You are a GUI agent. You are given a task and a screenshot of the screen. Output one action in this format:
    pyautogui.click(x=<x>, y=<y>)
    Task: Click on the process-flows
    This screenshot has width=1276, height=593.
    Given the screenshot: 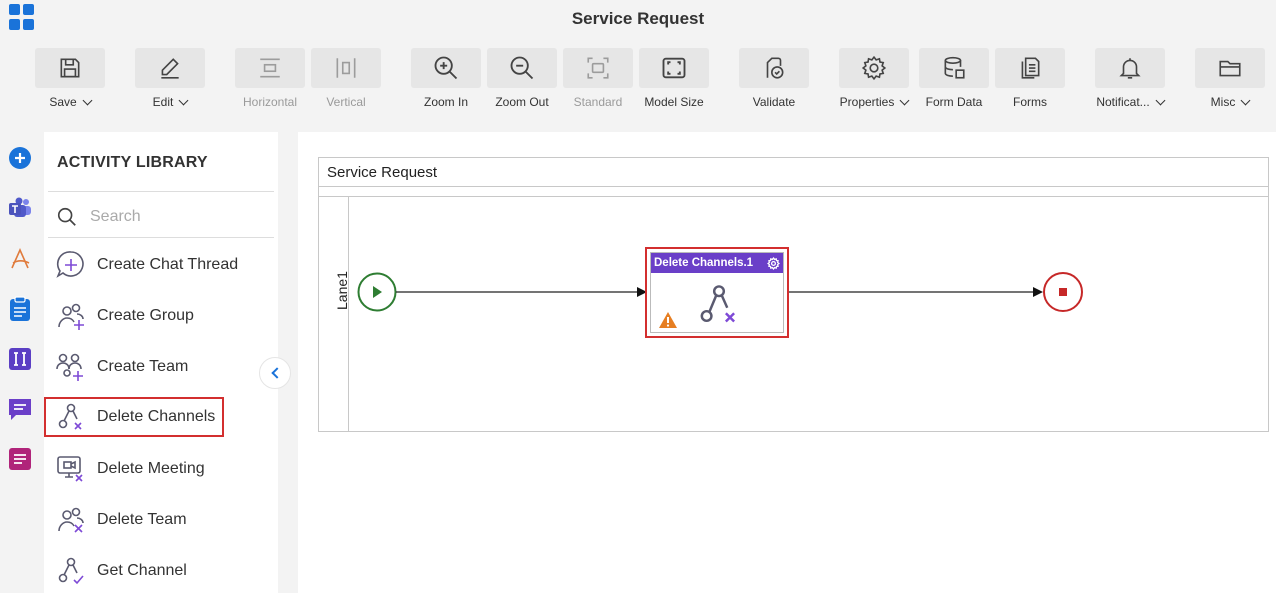 What is the action you would take?
    pyautogui.click(x=720, y=292)
    